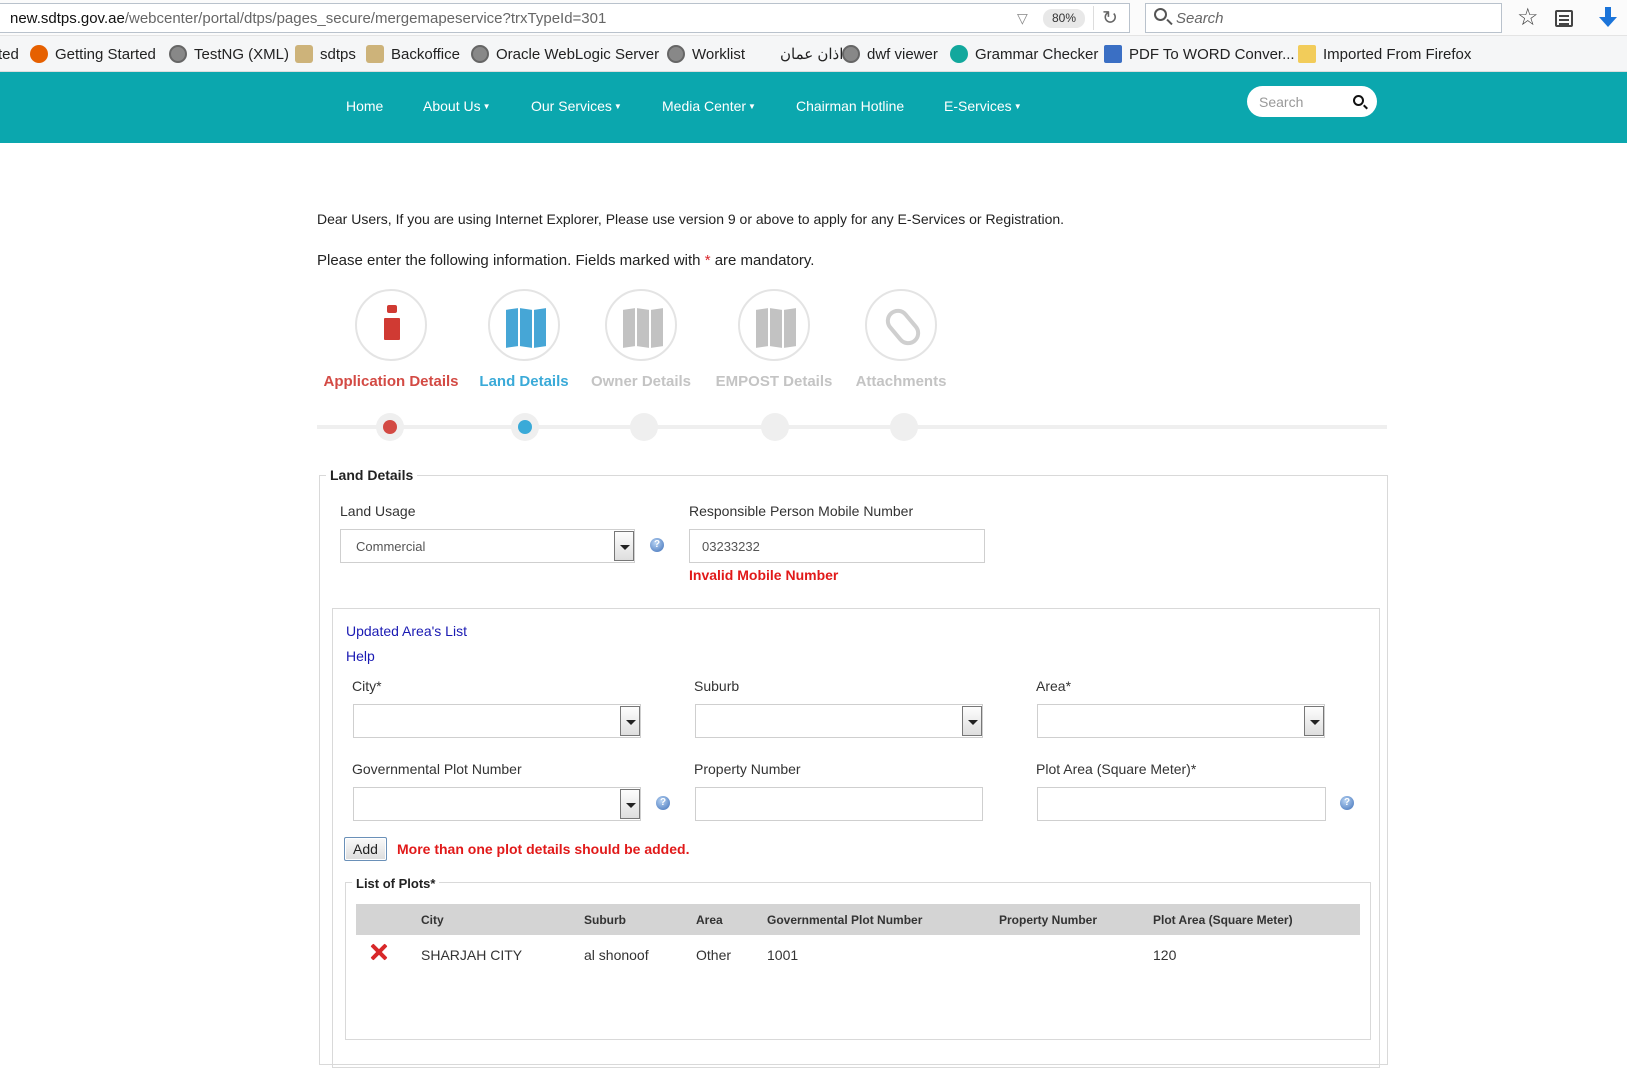 The height and width of the screenshot is (1068, 1627). I want to click on progress-track, so click(852, 427).